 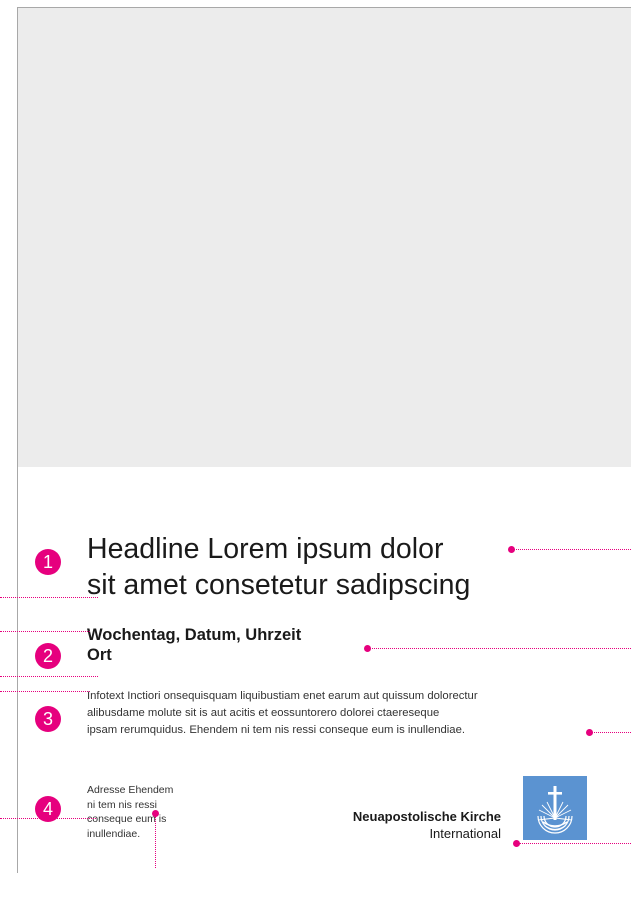 What do you see at coordinates (130, 790) in the screenshot?
I see `address-line-1: Adresse Ehendem` at bounding box center [130, 790].